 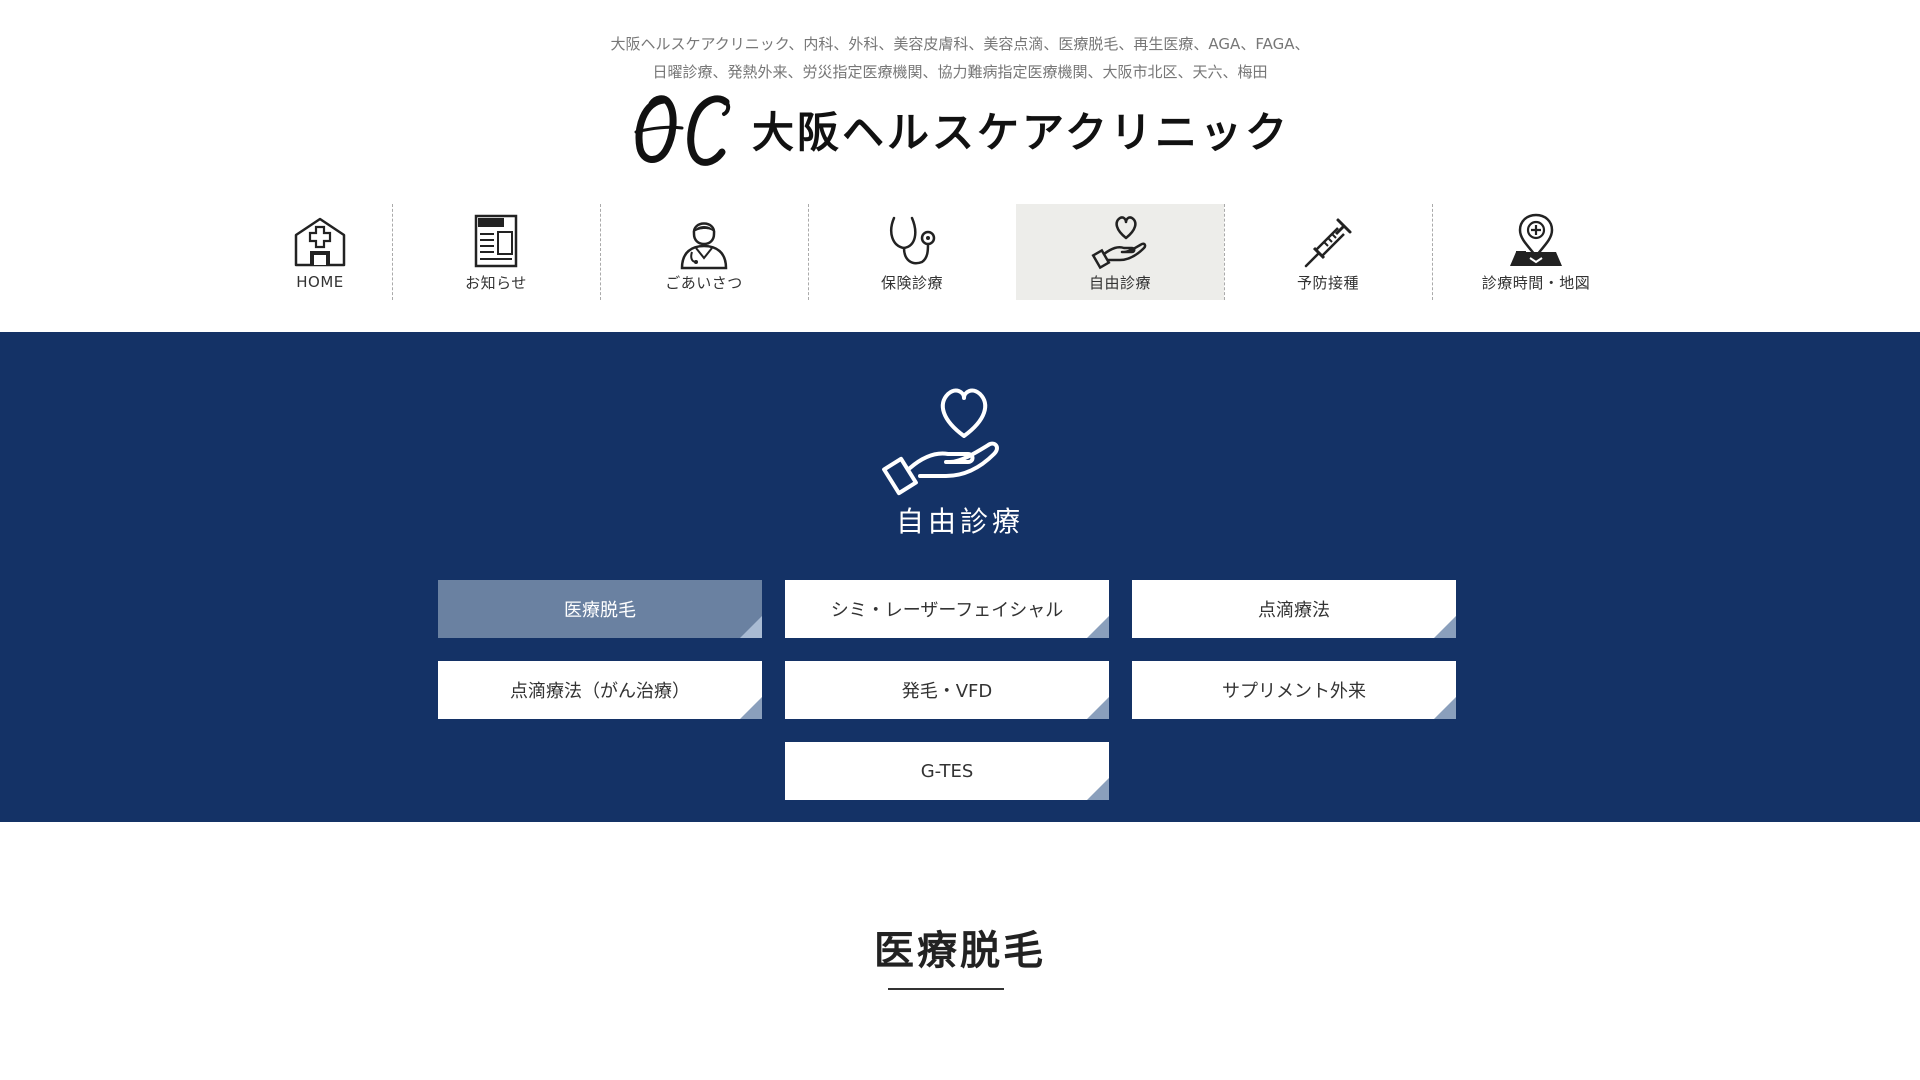 I want to click on nav-item-insurance: 保険診療, so click(x=912, y=252).